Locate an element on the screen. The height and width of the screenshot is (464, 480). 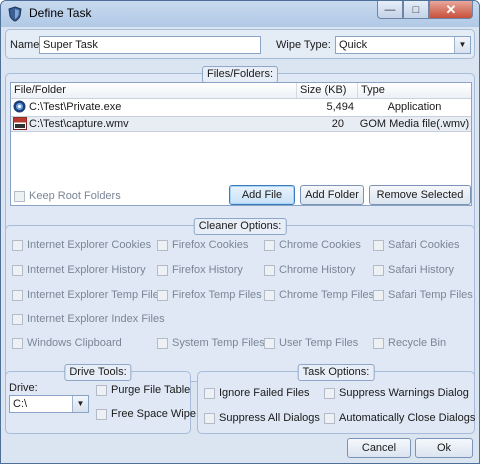
drive-label: Drive: is located at coordinates (23, 388).